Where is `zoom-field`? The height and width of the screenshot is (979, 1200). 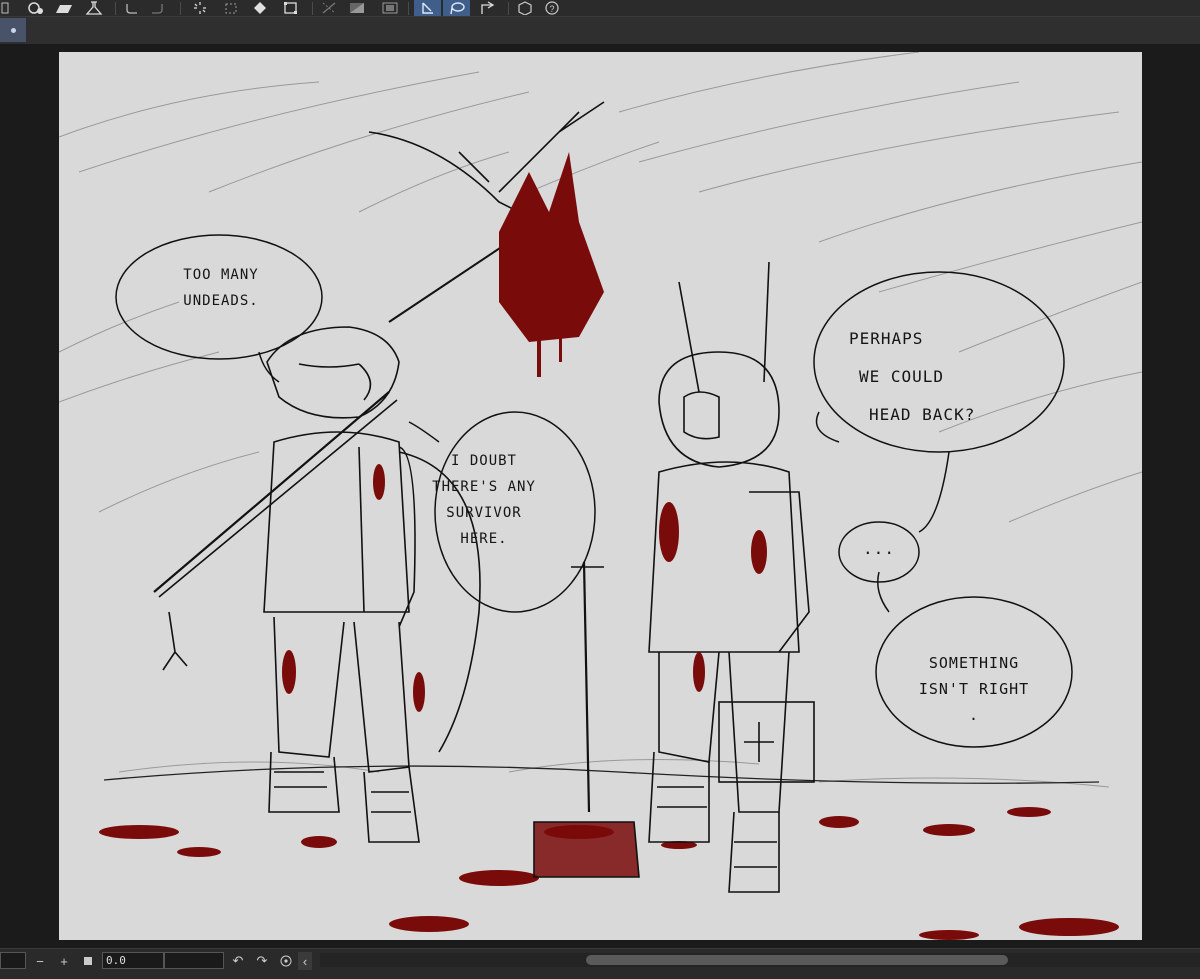
zoom-field is located at coordinates (13, 960).